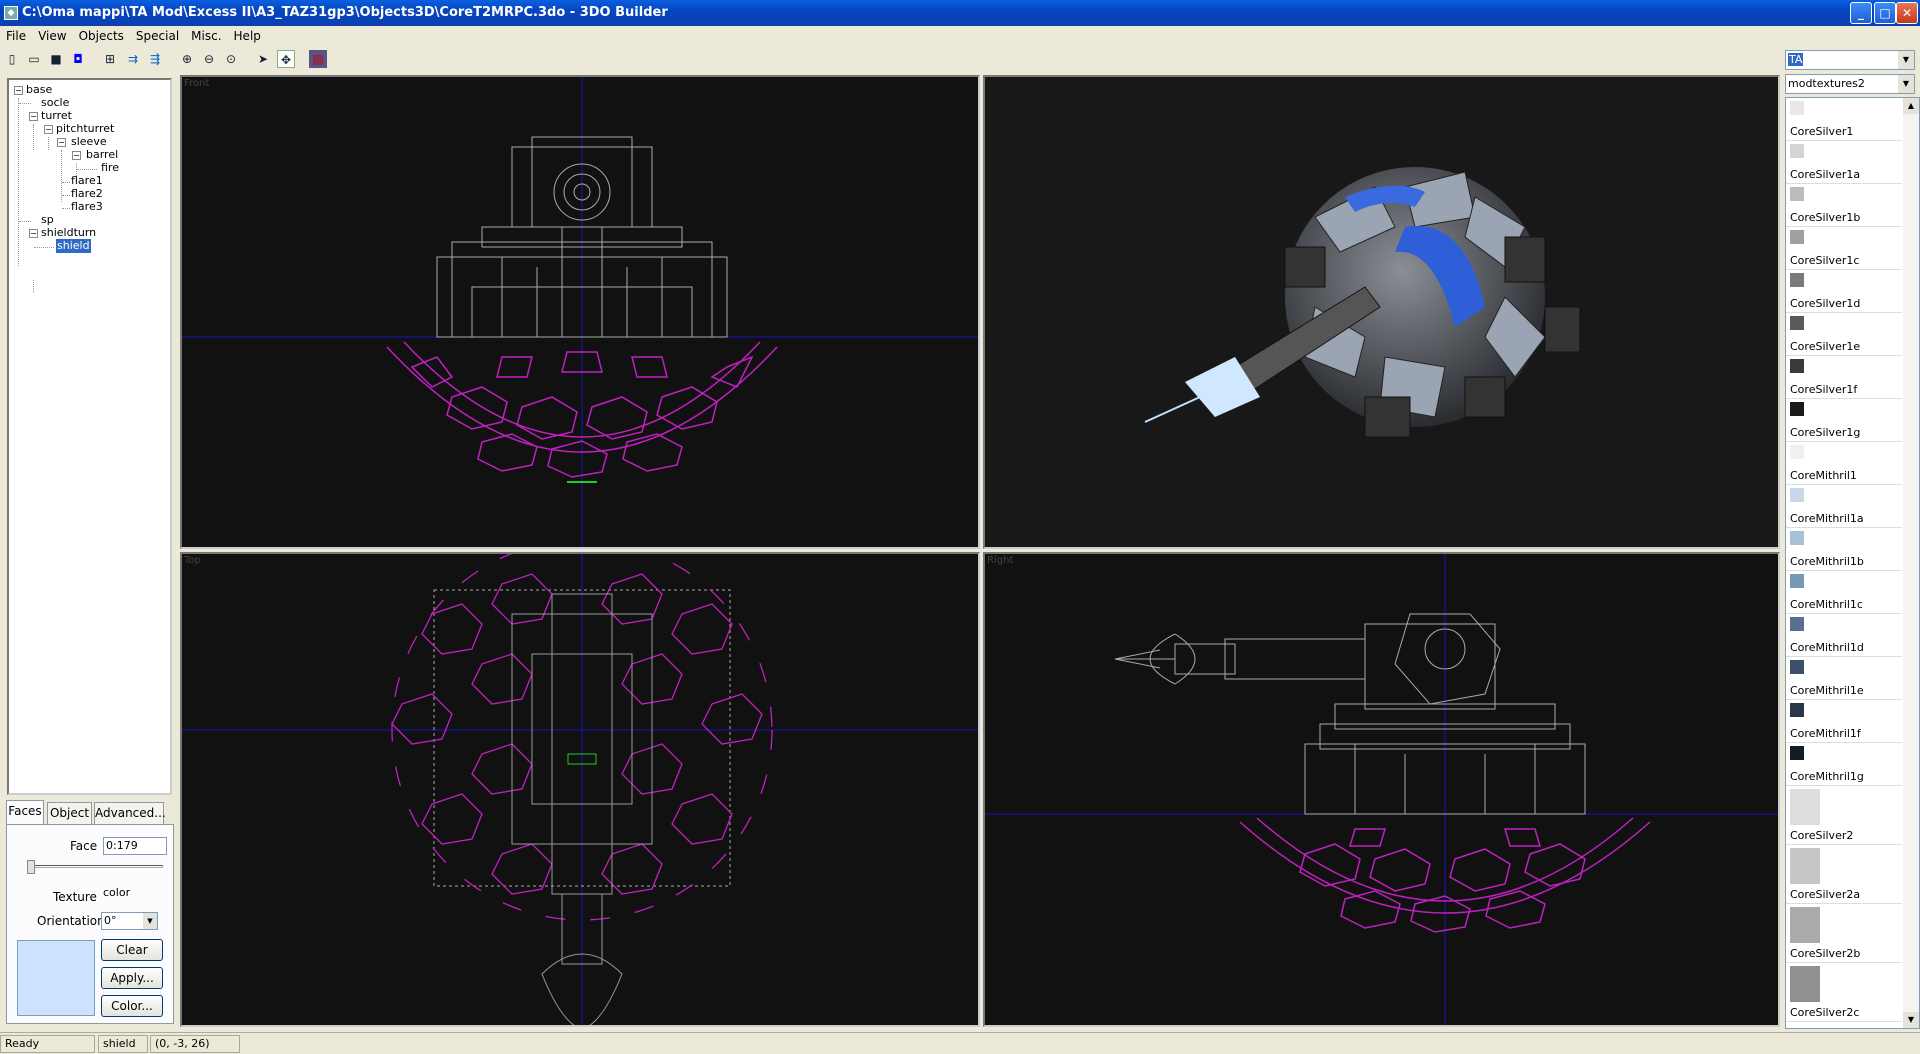  I want to click on menu-file: File, so click(16, 36).